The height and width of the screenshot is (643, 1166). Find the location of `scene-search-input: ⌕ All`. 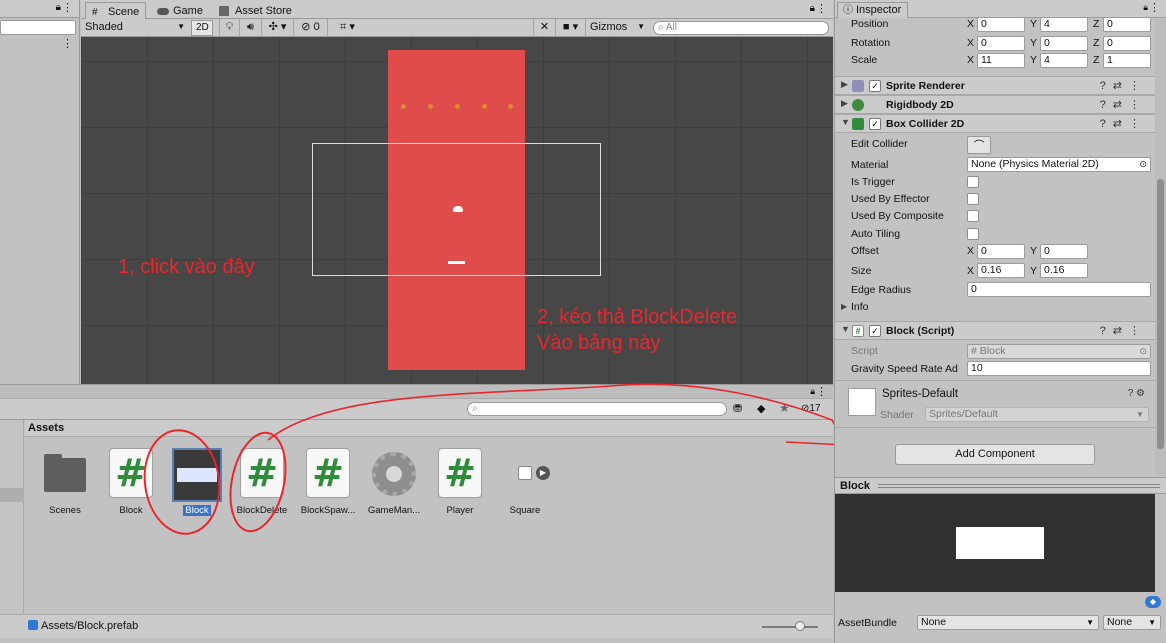

scene-search-input: ⌕ All is located at coordinates (741, 28).